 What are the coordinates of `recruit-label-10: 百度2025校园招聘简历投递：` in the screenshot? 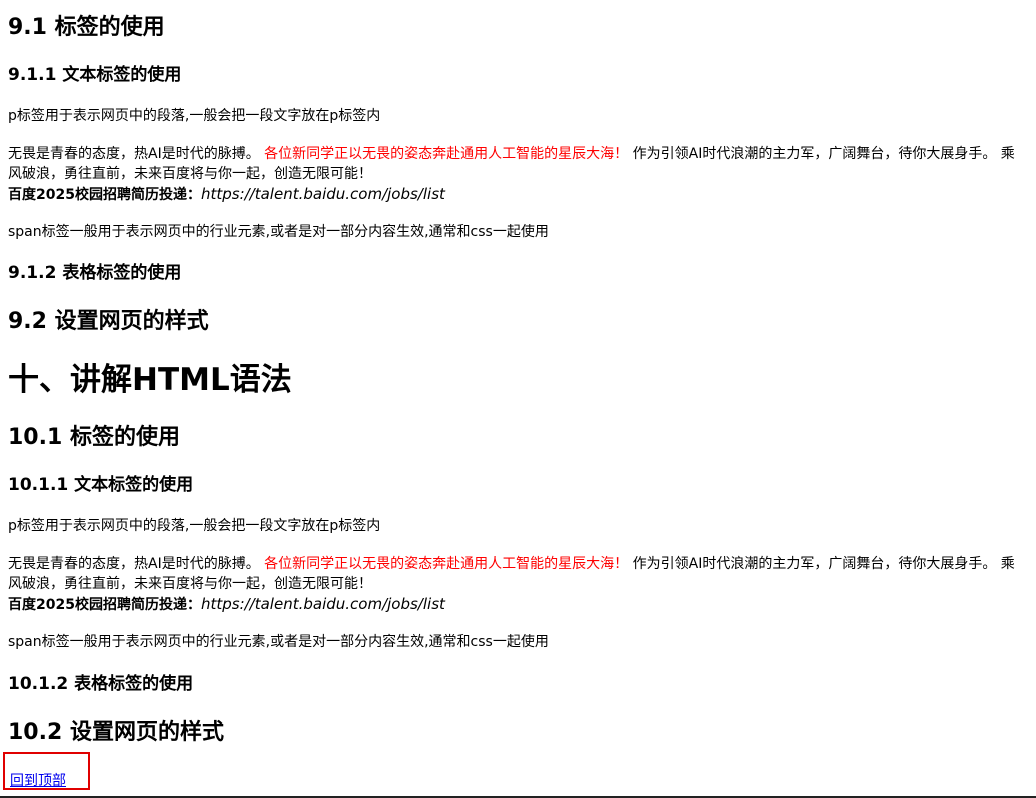 It's located at (104, 605).